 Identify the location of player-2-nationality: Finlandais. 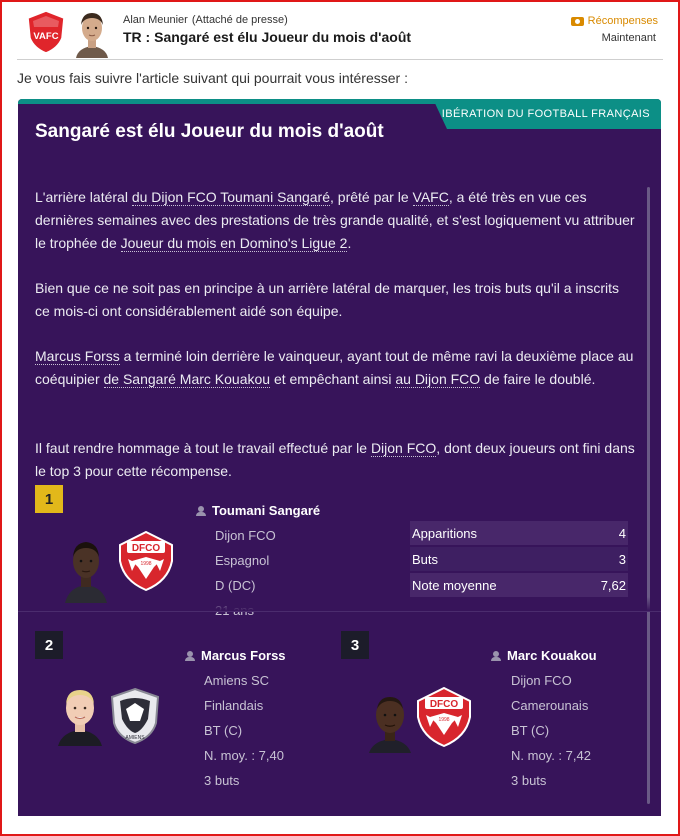
(234, 705).